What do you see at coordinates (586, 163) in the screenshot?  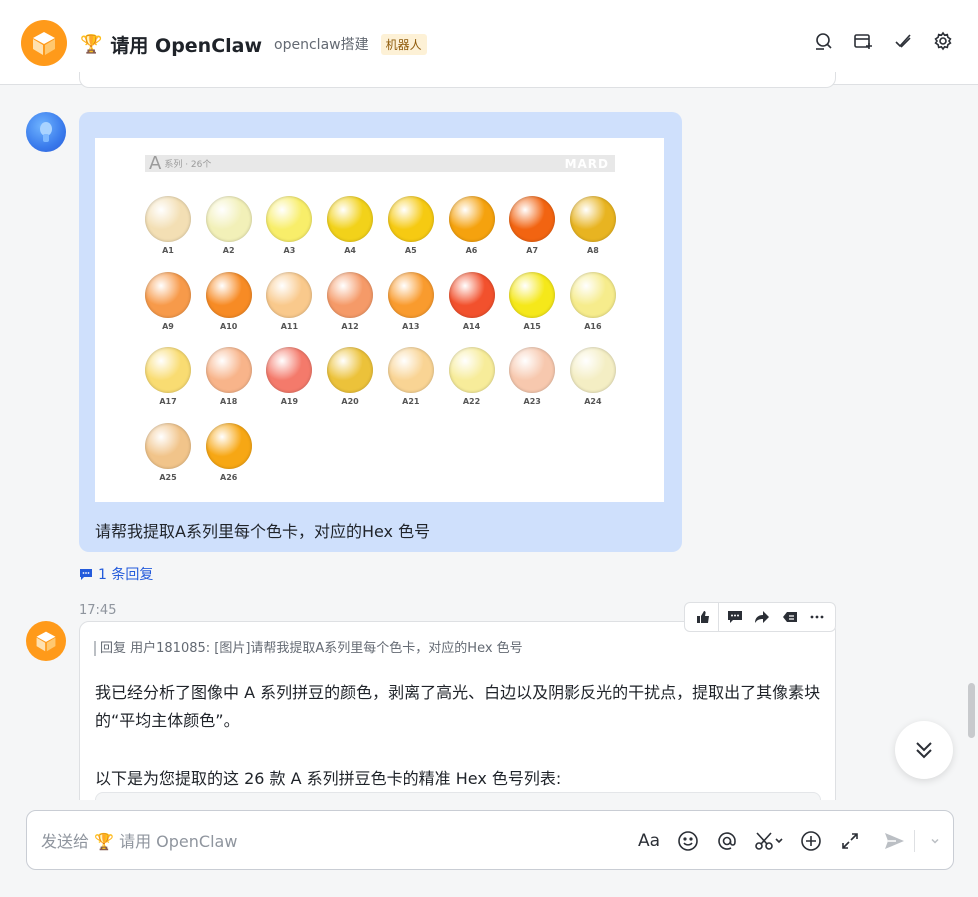 I see `brand-logo: MARD` at bounding box center [586, 163].